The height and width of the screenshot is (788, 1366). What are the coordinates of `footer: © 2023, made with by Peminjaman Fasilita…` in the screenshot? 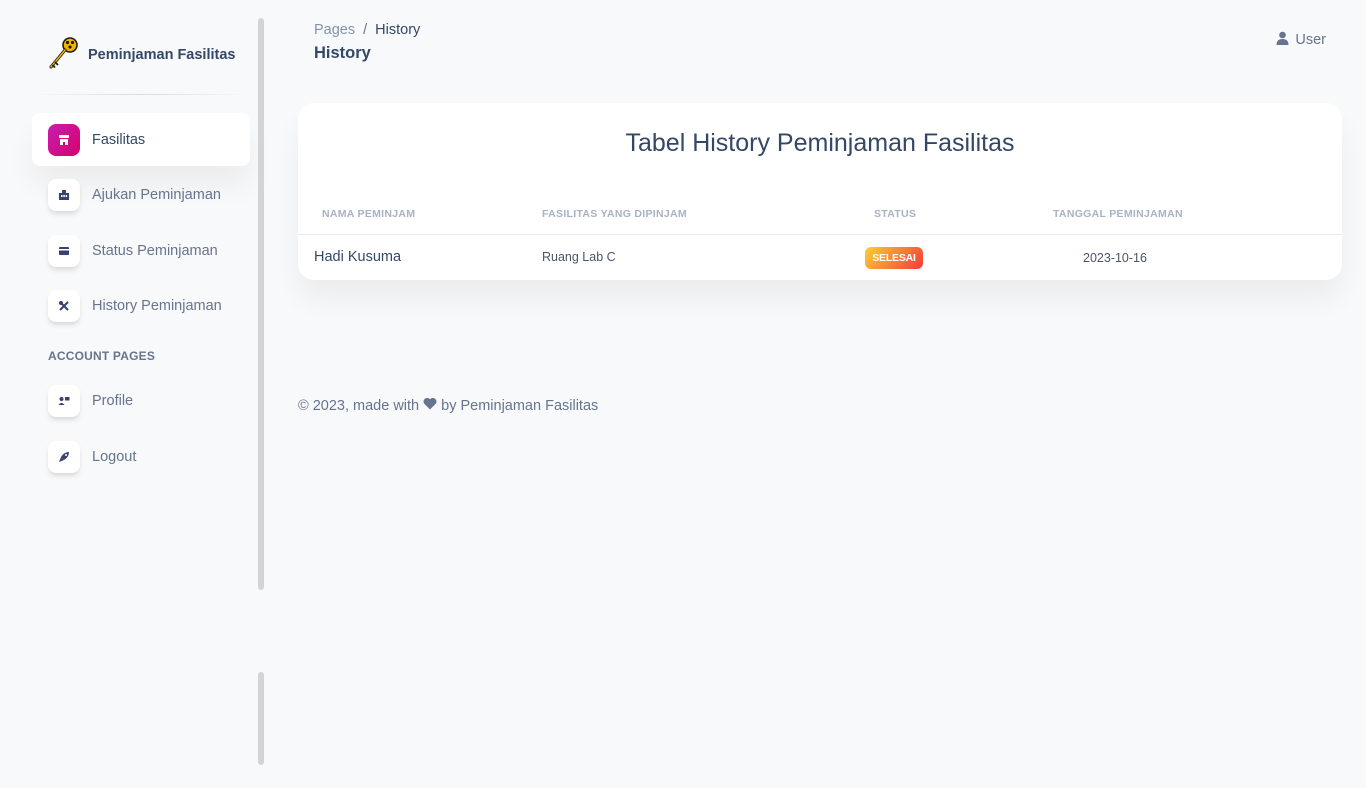 It's located at (448, 405).